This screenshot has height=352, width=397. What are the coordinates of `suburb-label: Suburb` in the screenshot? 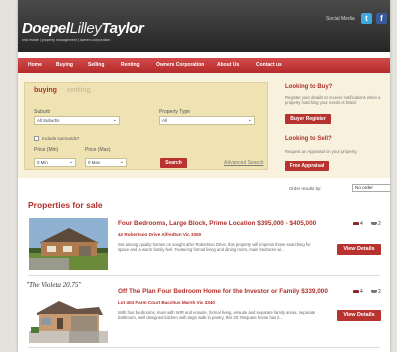 It's located at (42, 112).